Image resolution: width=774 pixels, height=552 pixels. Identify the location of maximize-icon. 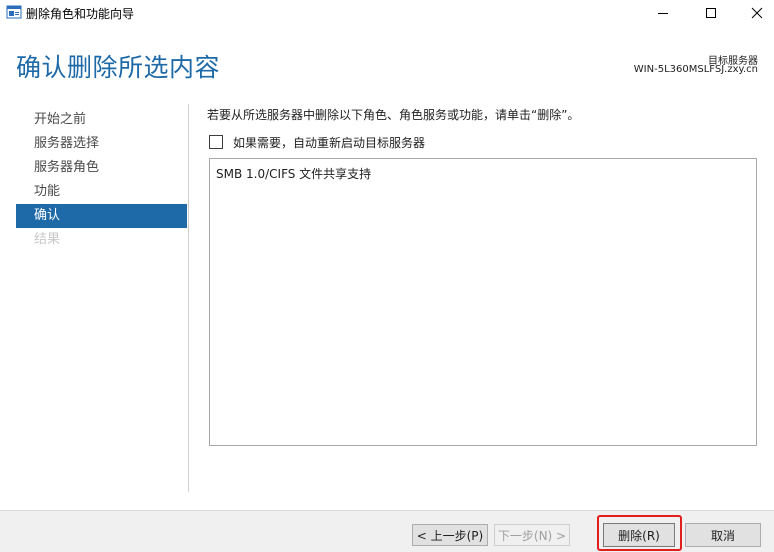
(711, 13).